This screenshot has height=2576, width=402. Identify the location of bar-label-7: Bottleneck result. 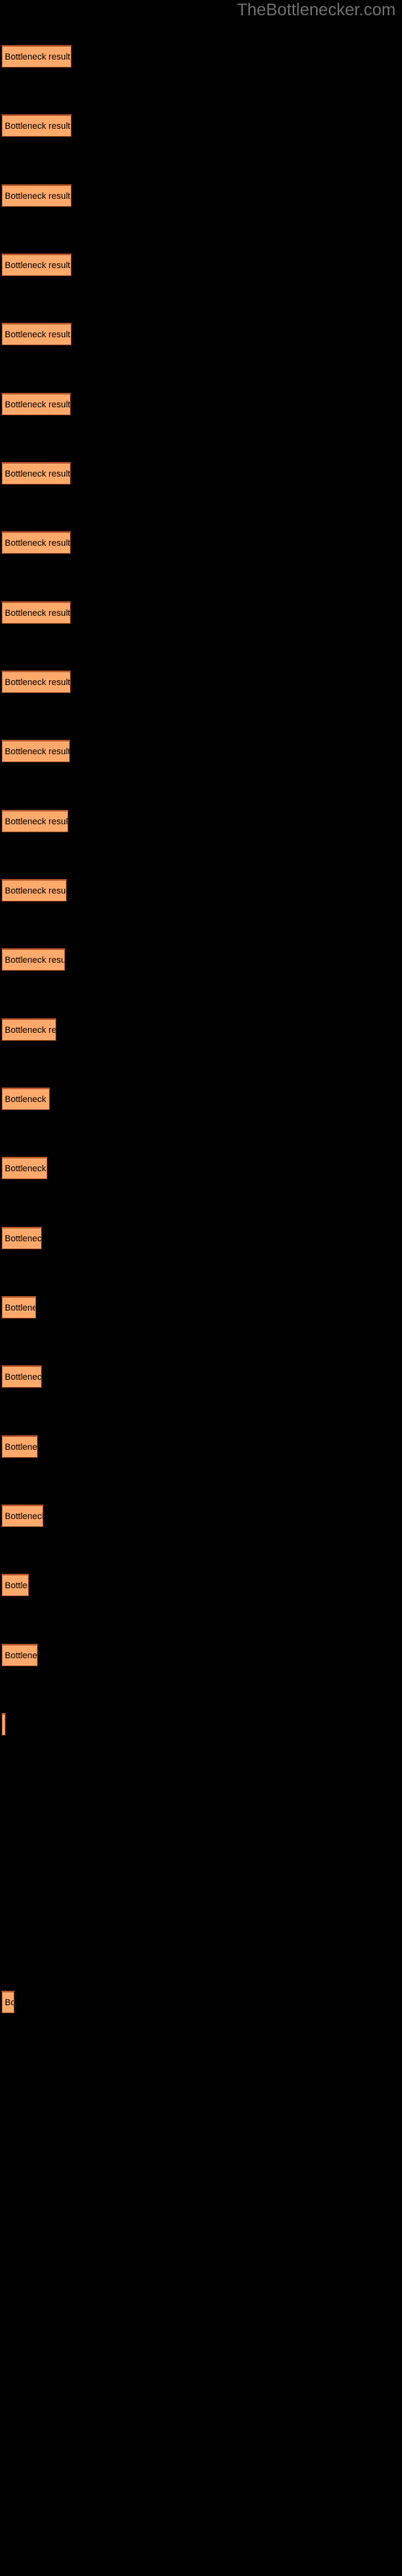
(38, 474).